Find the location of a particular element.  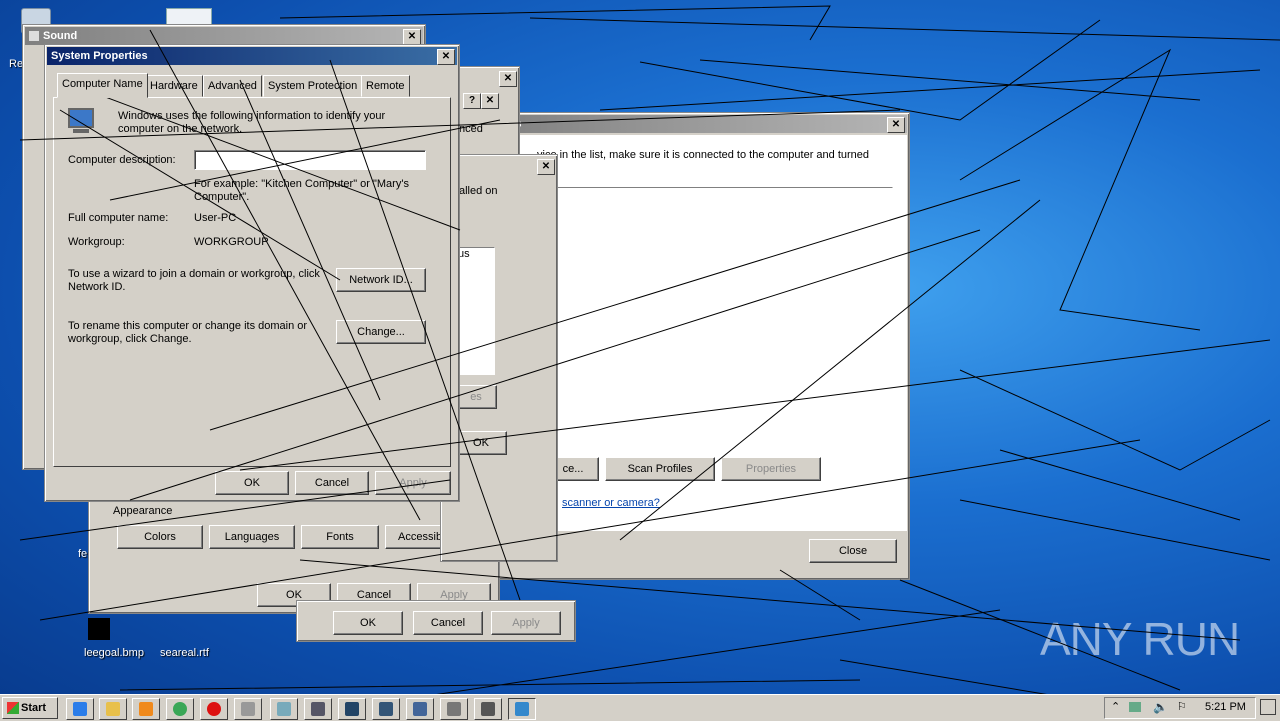

taskbar: Start ⌃ 🔈 ⚐ 5:21 PM is located at coordinates (640, 707).